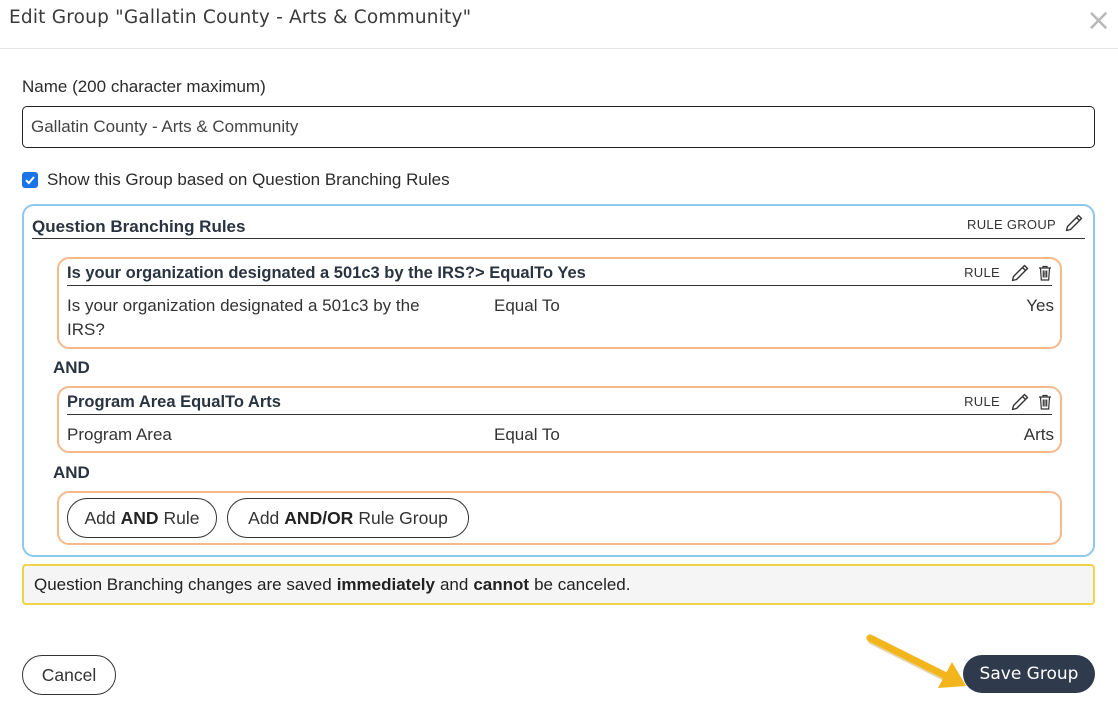 The height and width of the screenshot is (716, 1118). Describe the element at coordinates (1029, 674) in the screenshot. I see `save-group-button: Save Group` at that location.